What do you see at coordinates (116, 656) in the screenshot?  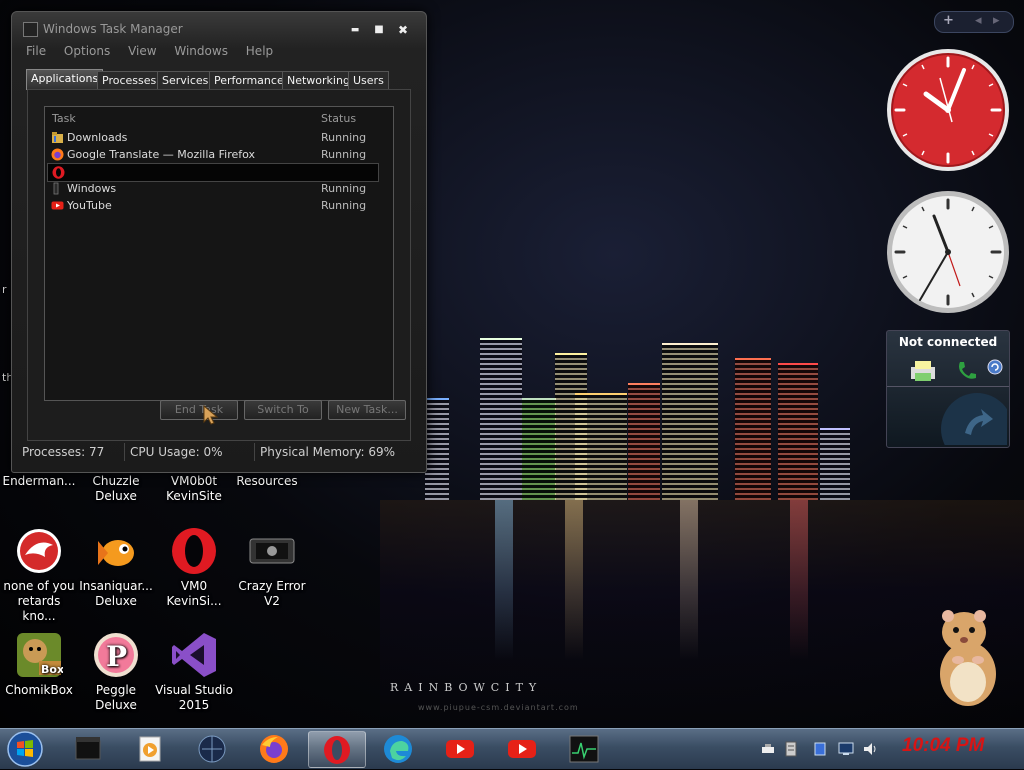 I see `svg-text: P` at bounding box center [116, 656].